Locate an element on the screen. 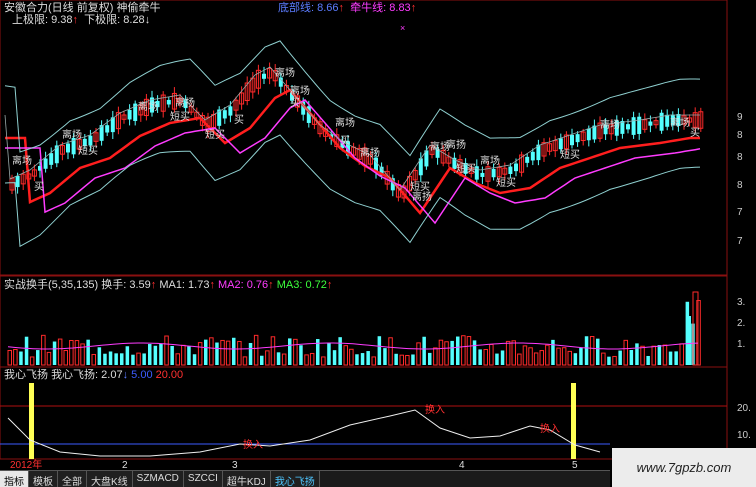 Image resolution: width=756 pixels, height=487 pixels. signal-indicator-title: 我心飞扬 is located at coordinates (26, 375).